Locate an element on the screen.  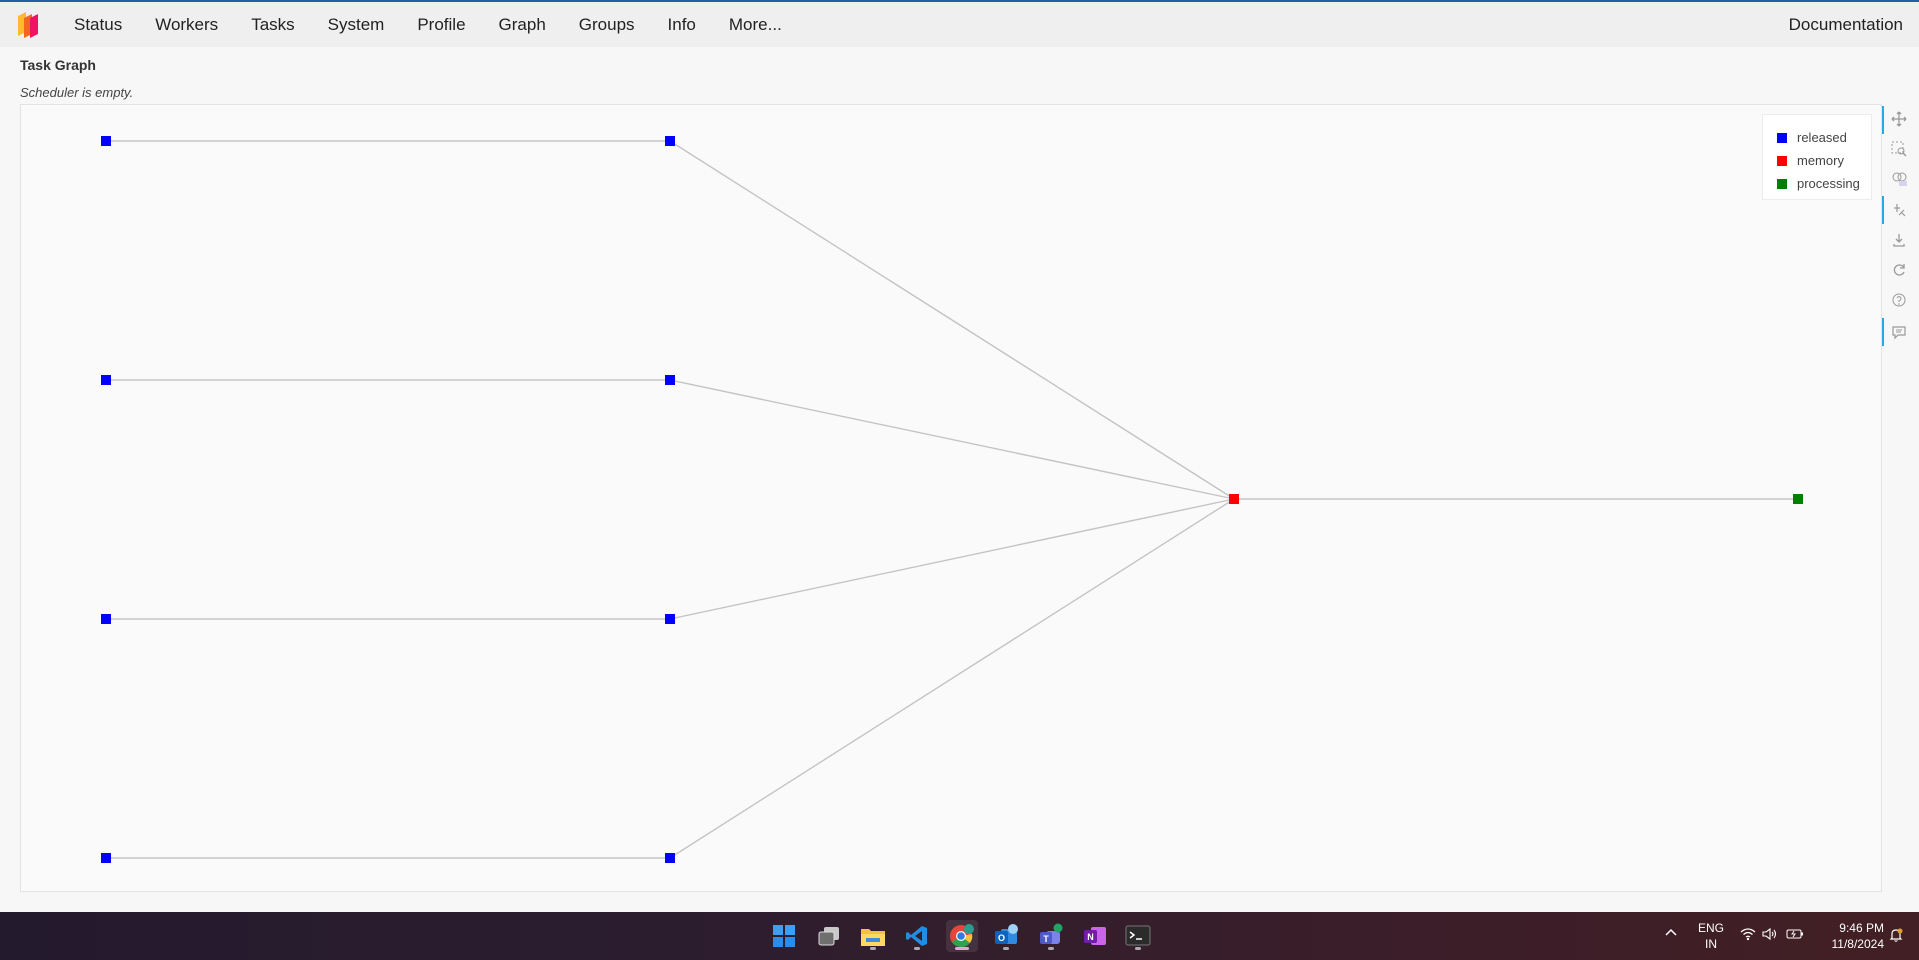
legend-label: released is located at coordinates (1822, 137).